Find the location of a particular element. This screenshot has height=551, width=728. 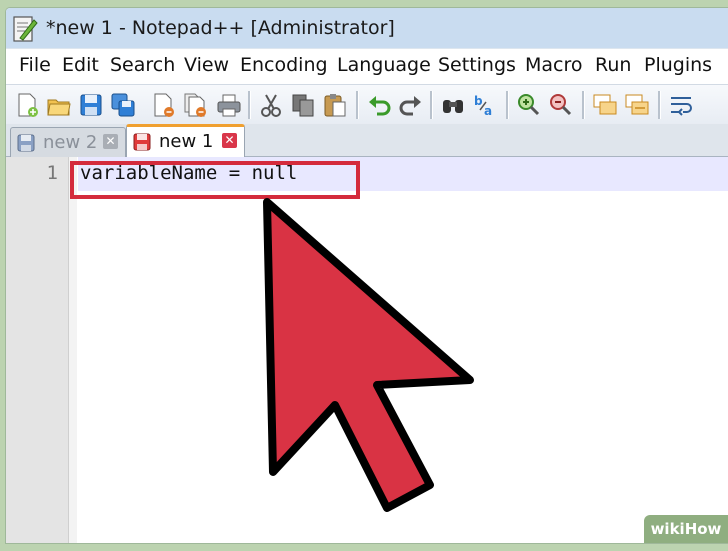

sync-vertical-icon is located at coordinates (605, 105).